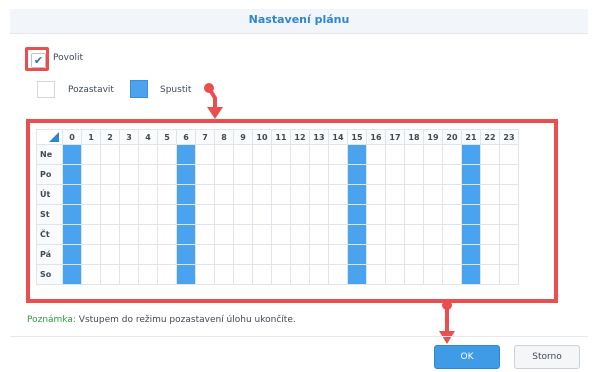  I want to click on day-label: Ne, so click(49, 154).